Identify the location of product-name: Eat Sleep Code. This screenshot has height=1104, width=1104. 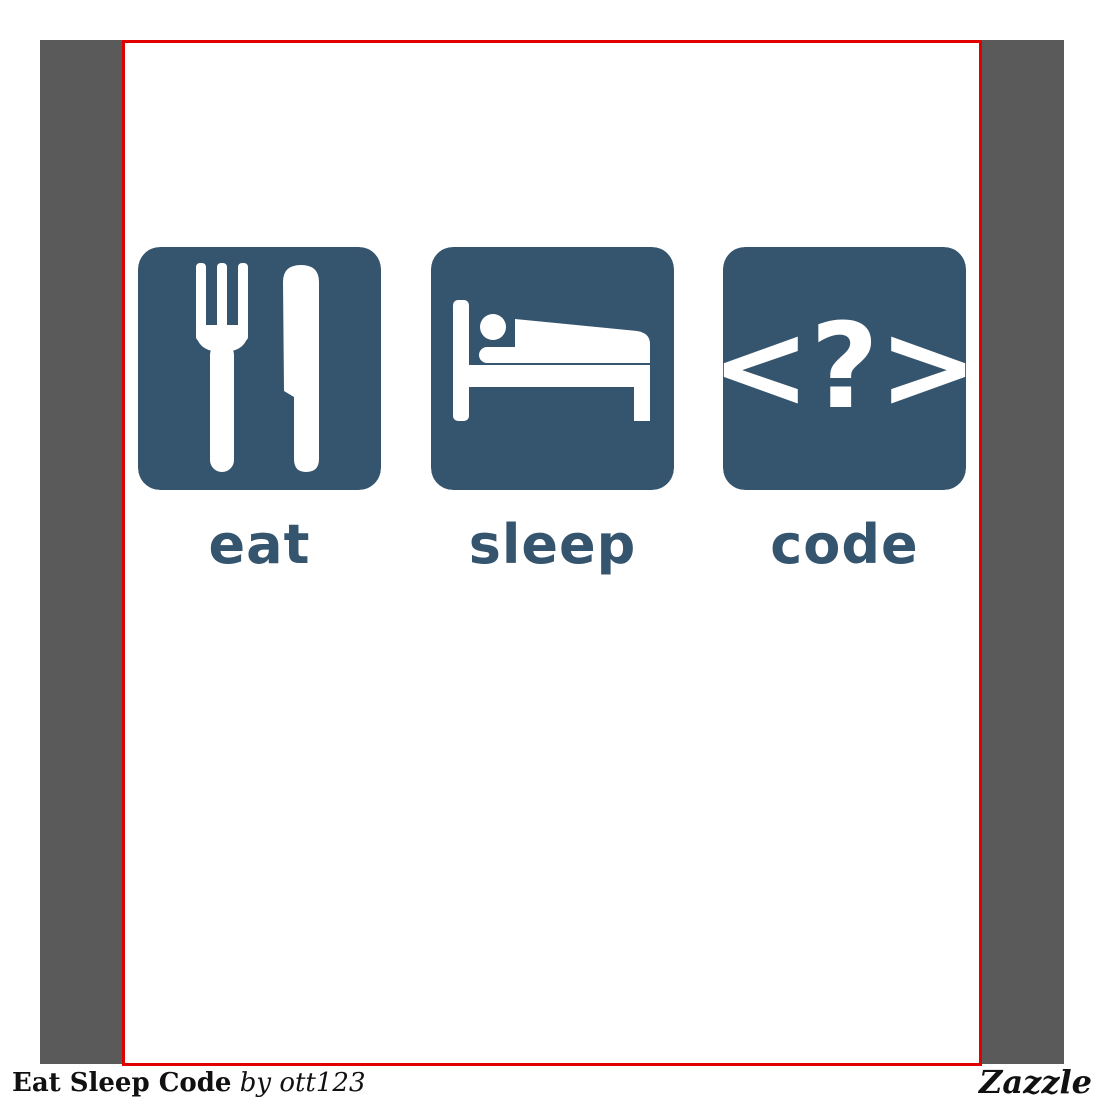
(121, 1083).